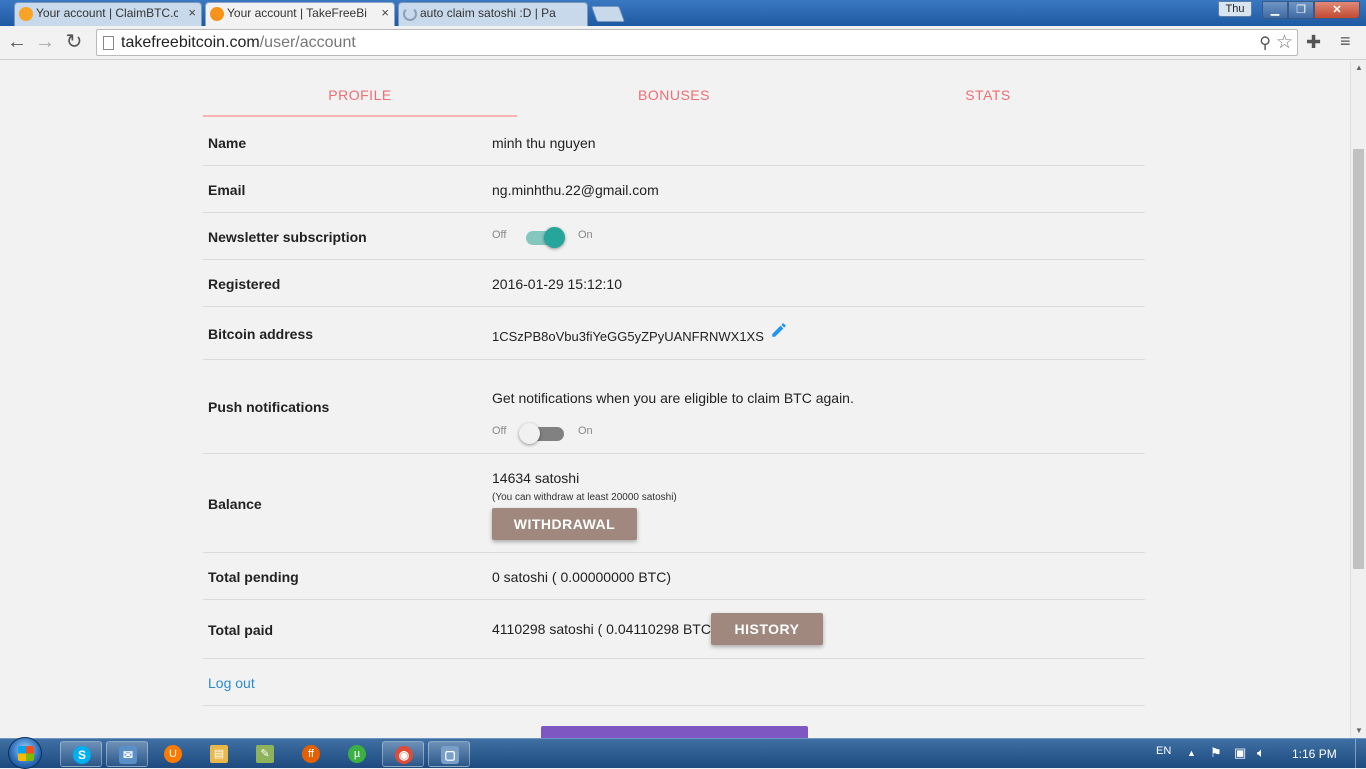 The height and width of the screenshot is (769, 1366). Describe the element at coordinates (1191, 753) in the screenshot. I see `show-hidden-icons-arrow-icon: ▲` at that location.